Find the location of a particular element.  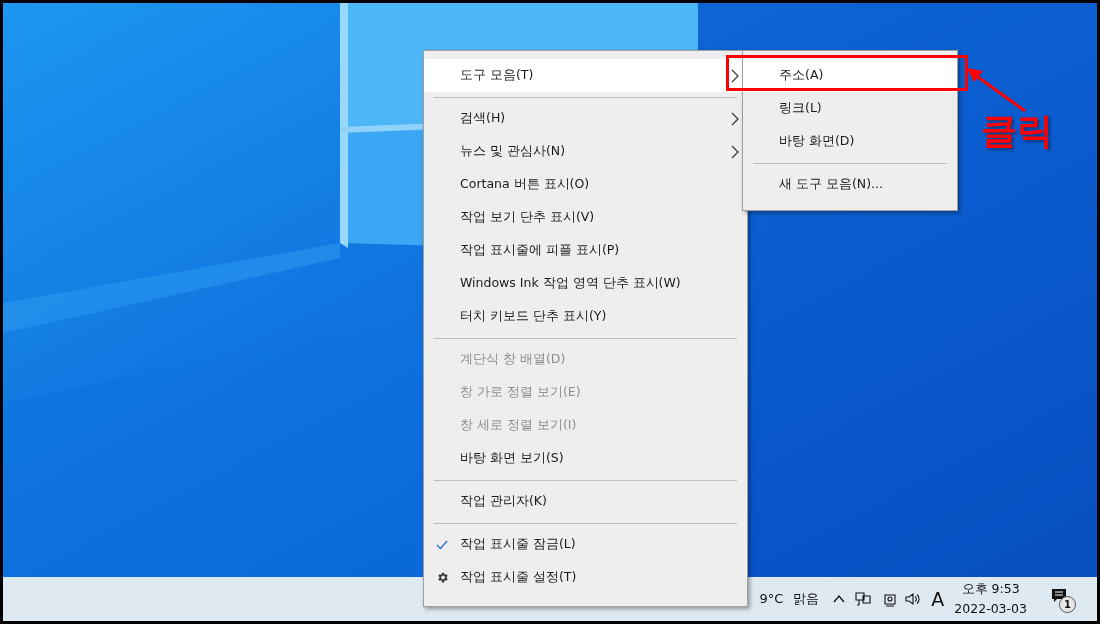

network-icon is located at coordinates (863, 599).